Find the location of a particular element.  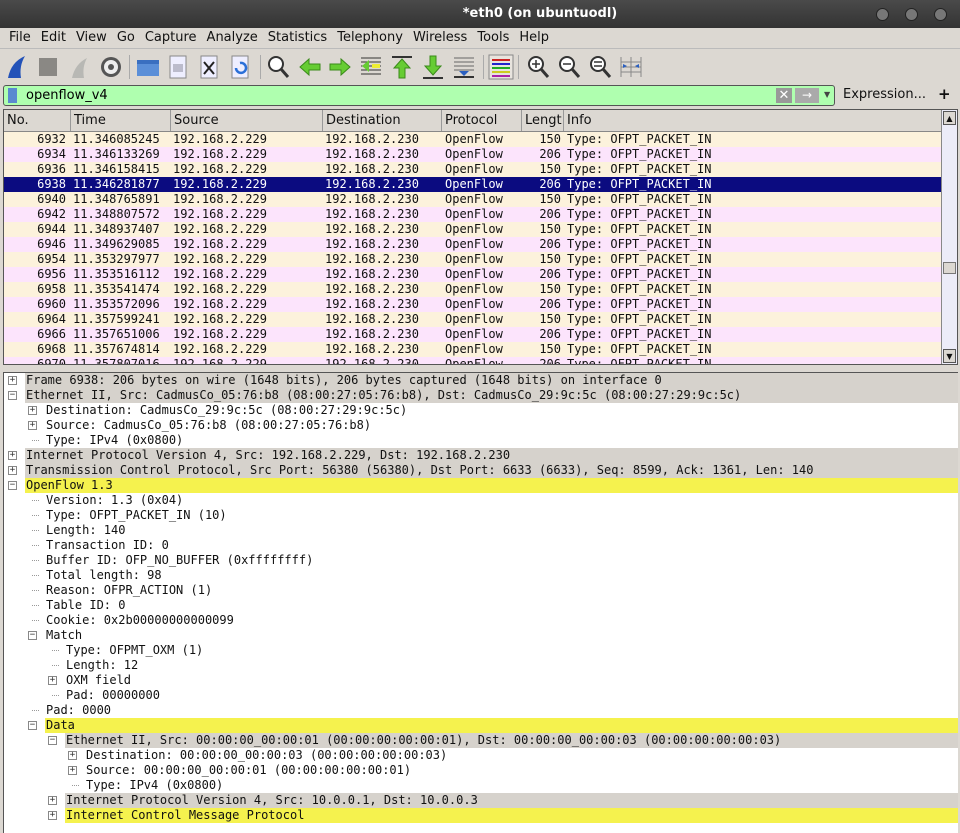

resize-columns-icon is located at coordinates (631, 67).